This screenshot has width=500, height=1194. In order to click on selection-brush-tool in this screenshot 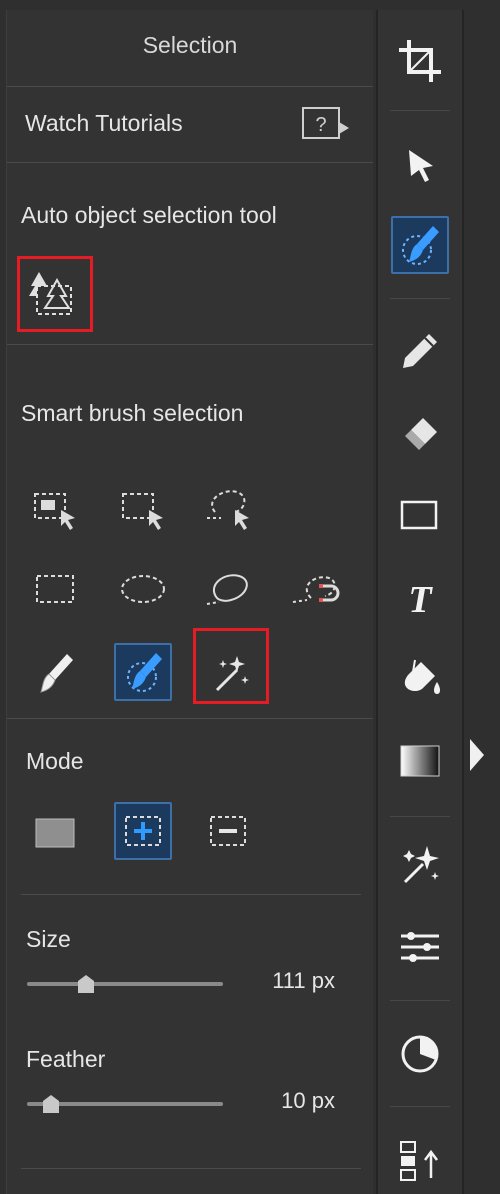, I will do `click(56, 675)`.